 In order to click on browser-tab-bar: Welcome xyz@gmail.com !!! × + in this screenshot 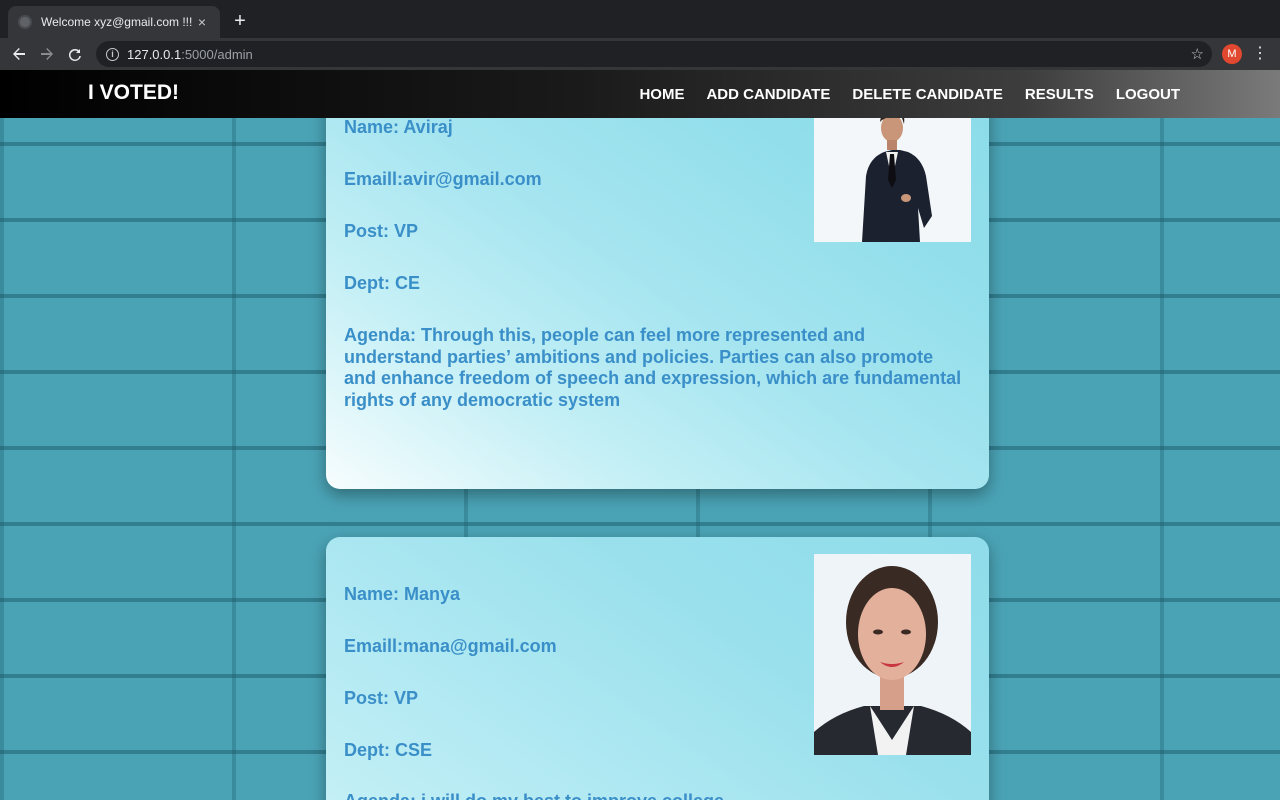, I will do `click(640, 19)`.